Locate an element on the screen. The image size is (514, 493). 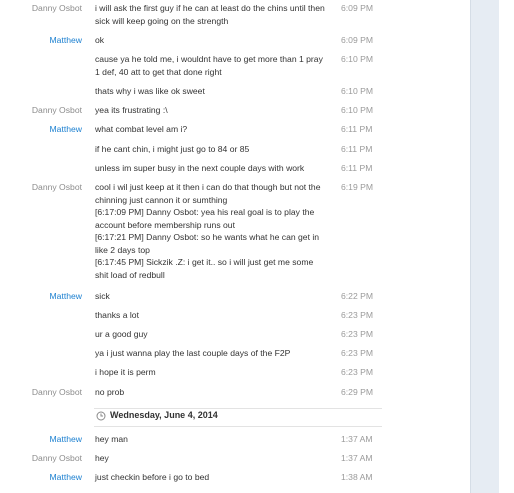
clock-icon is located at coordinates (101, 416).